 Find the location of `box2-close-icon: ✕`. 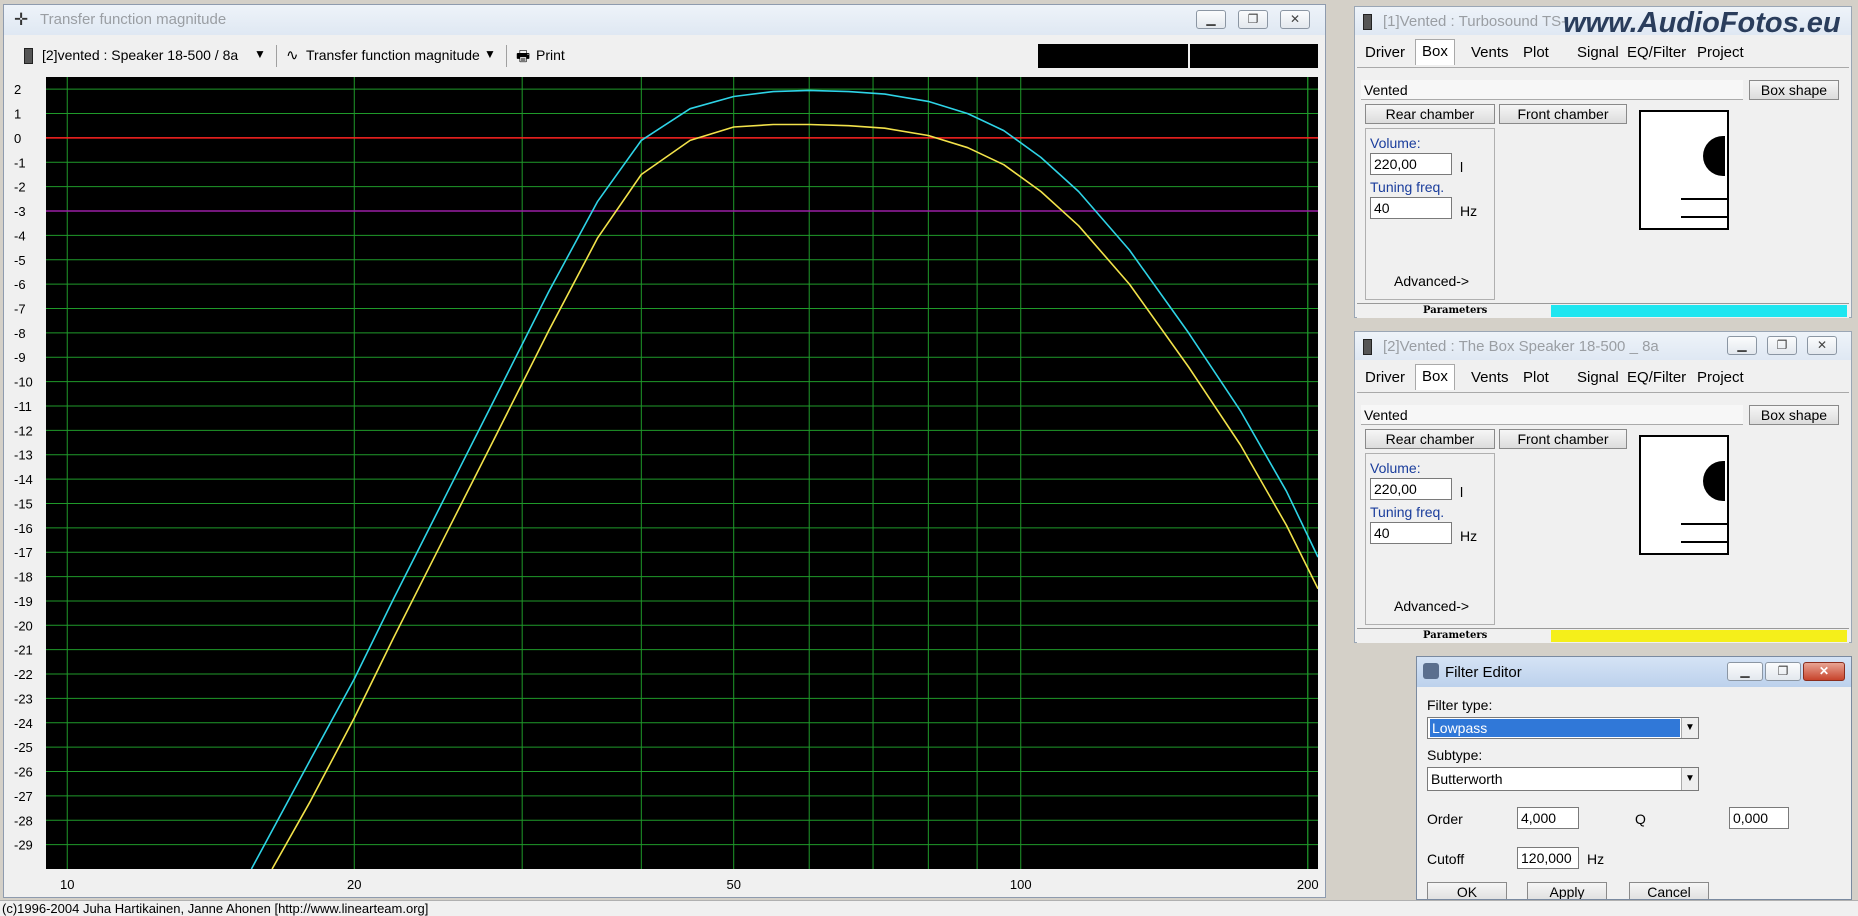

box2-close-icon: ✕ is located at coordinates (1822, 345).